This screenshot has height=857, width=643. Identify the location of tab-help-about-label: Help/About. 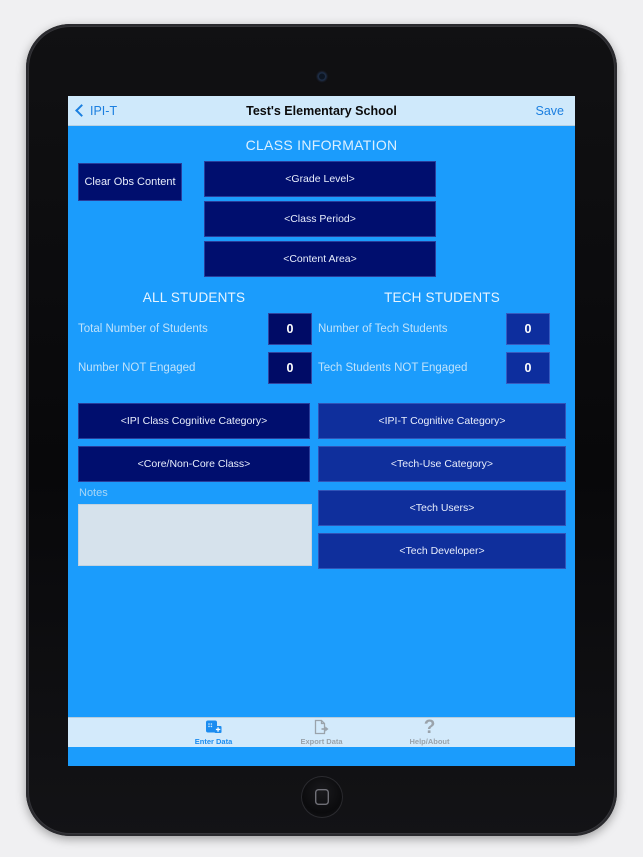
(429, 741).